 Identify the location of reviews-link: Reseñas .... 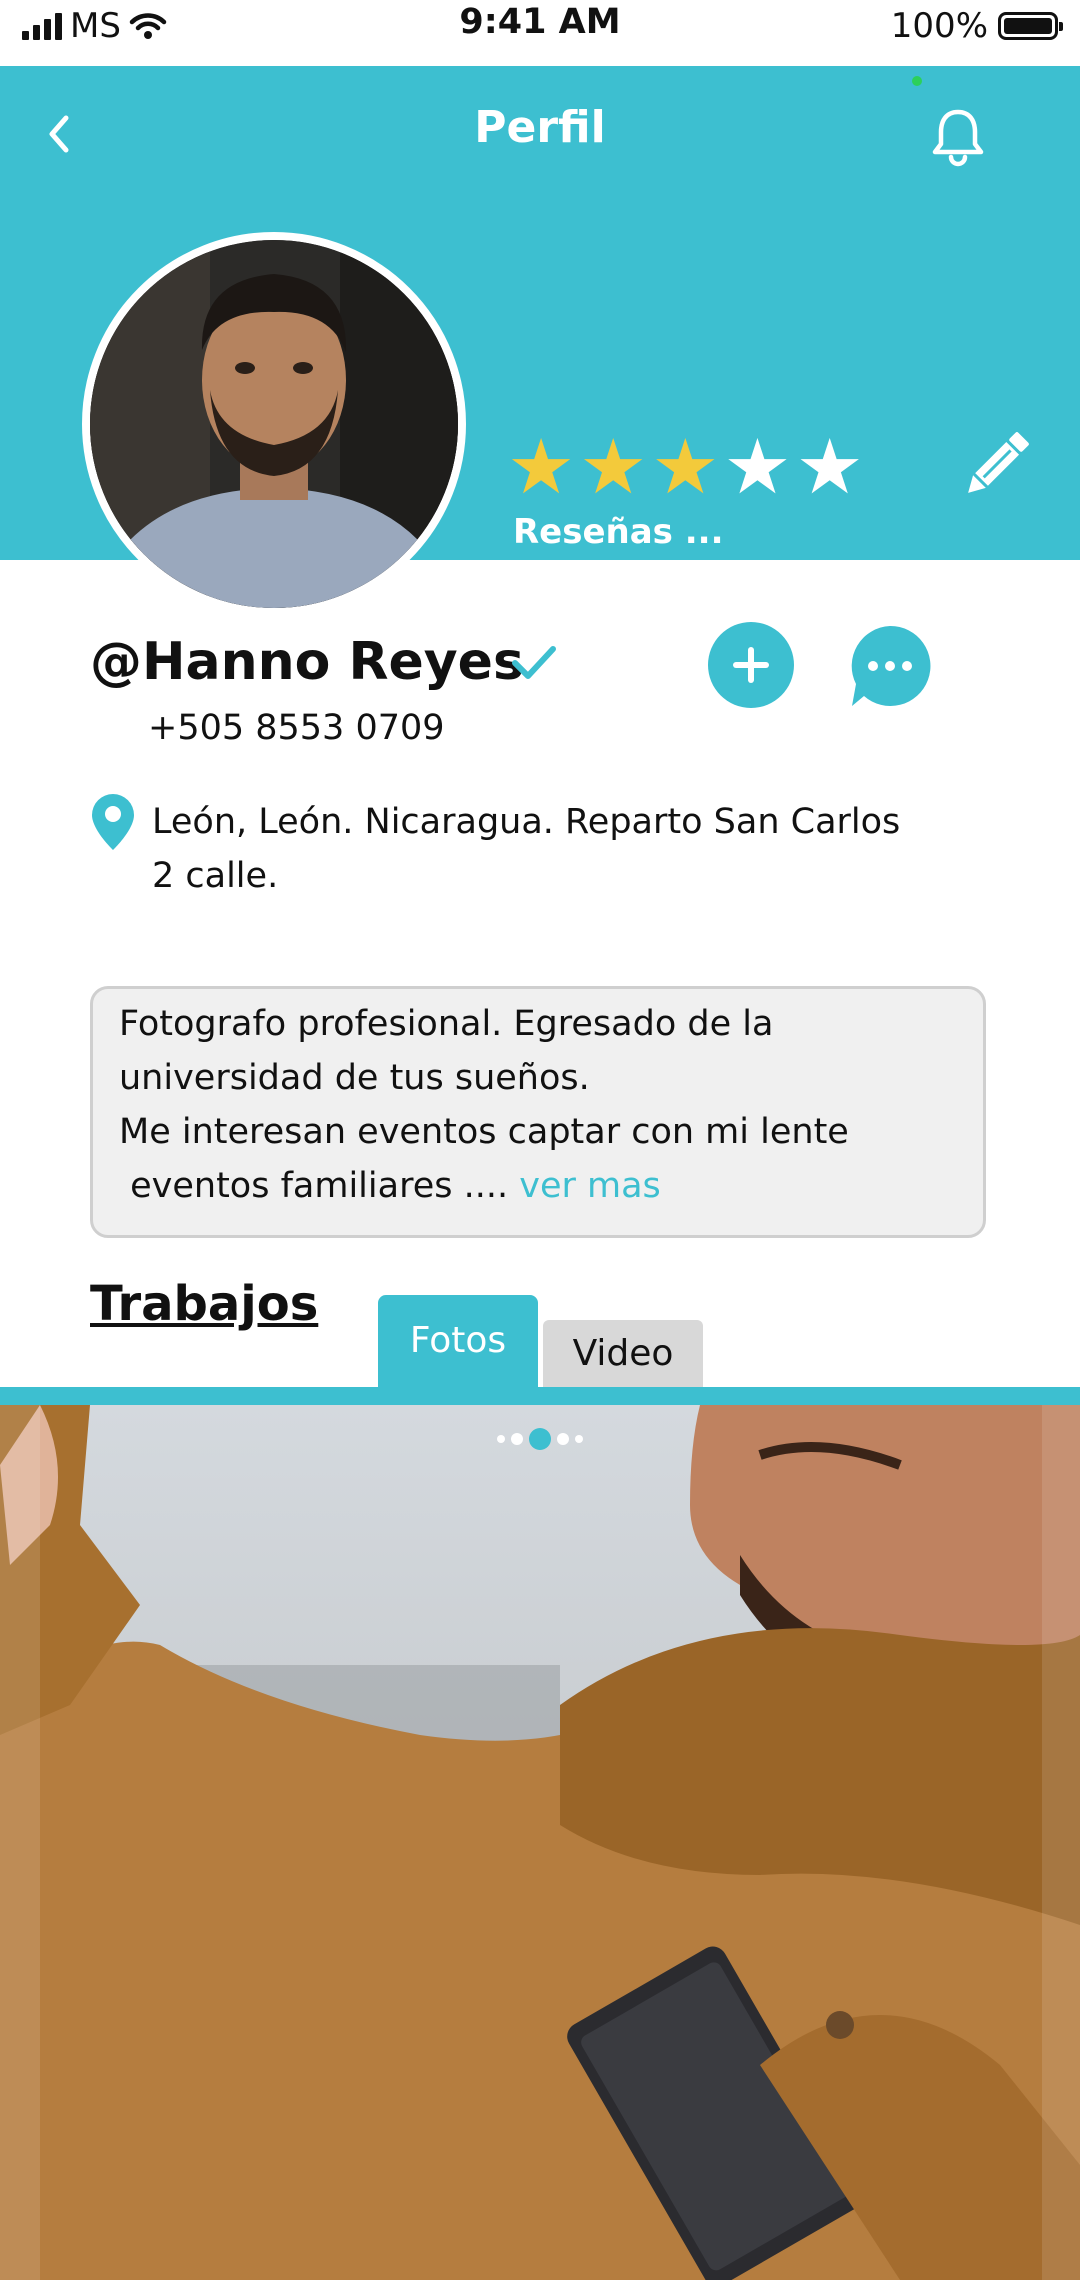
(618, 532).